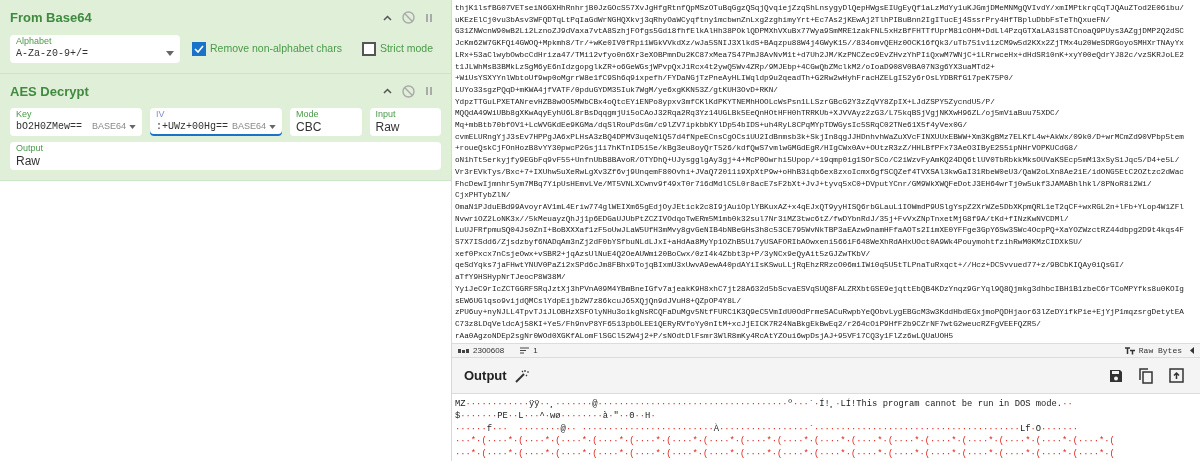 This screenshot has height=461, width=1200. Describe the element at coordinates (326, 122) in the screenshot. I see `input-field: Mode CBC` at that location.